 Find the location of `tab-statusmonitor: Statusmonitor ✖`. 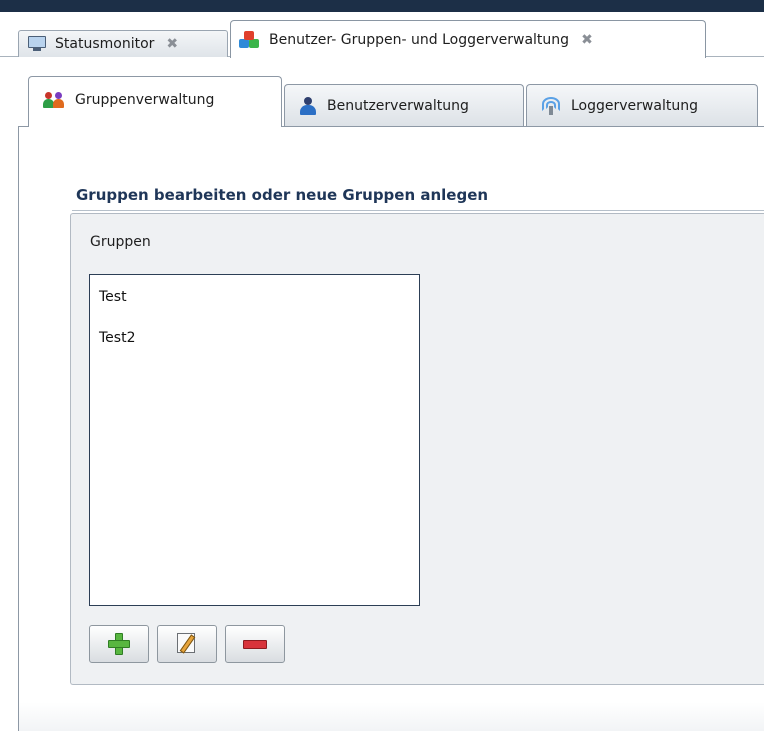

tab-statusmonitor: Statusmonitor ✖ is located at coordinates (123, 43).